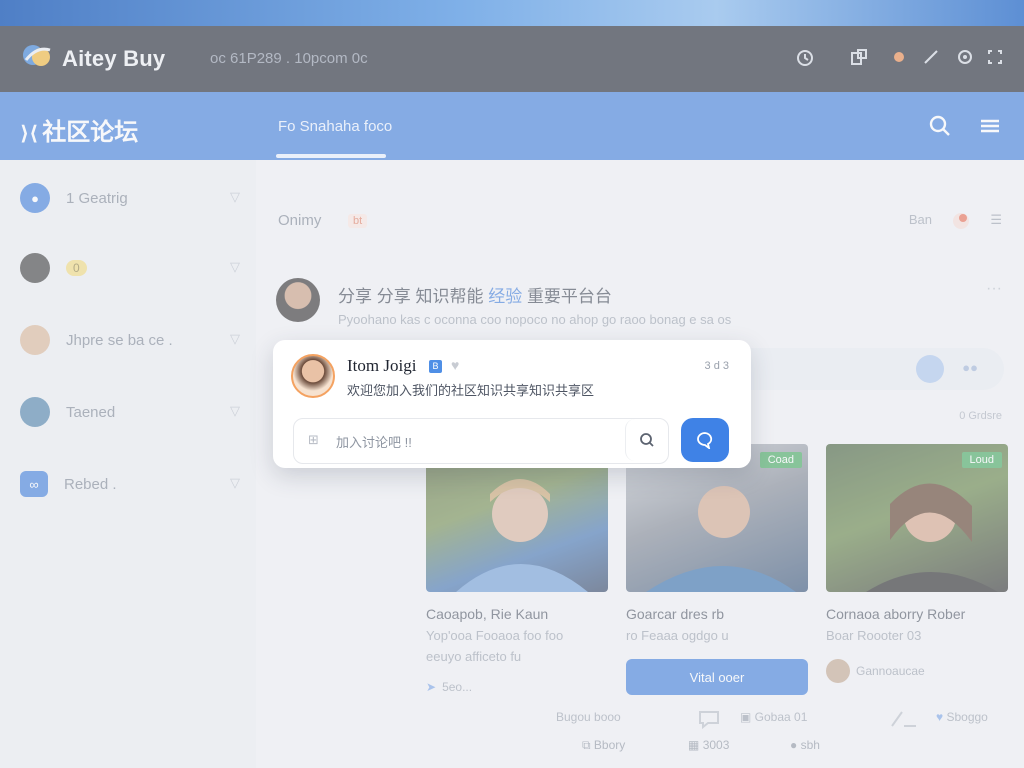 The height and width of the screenshot is (768, 1024). What do you see at coordinates (716, 366) in the screenshot?
I see `popup-time: 3 d 3` at bounding box center [716, 366].